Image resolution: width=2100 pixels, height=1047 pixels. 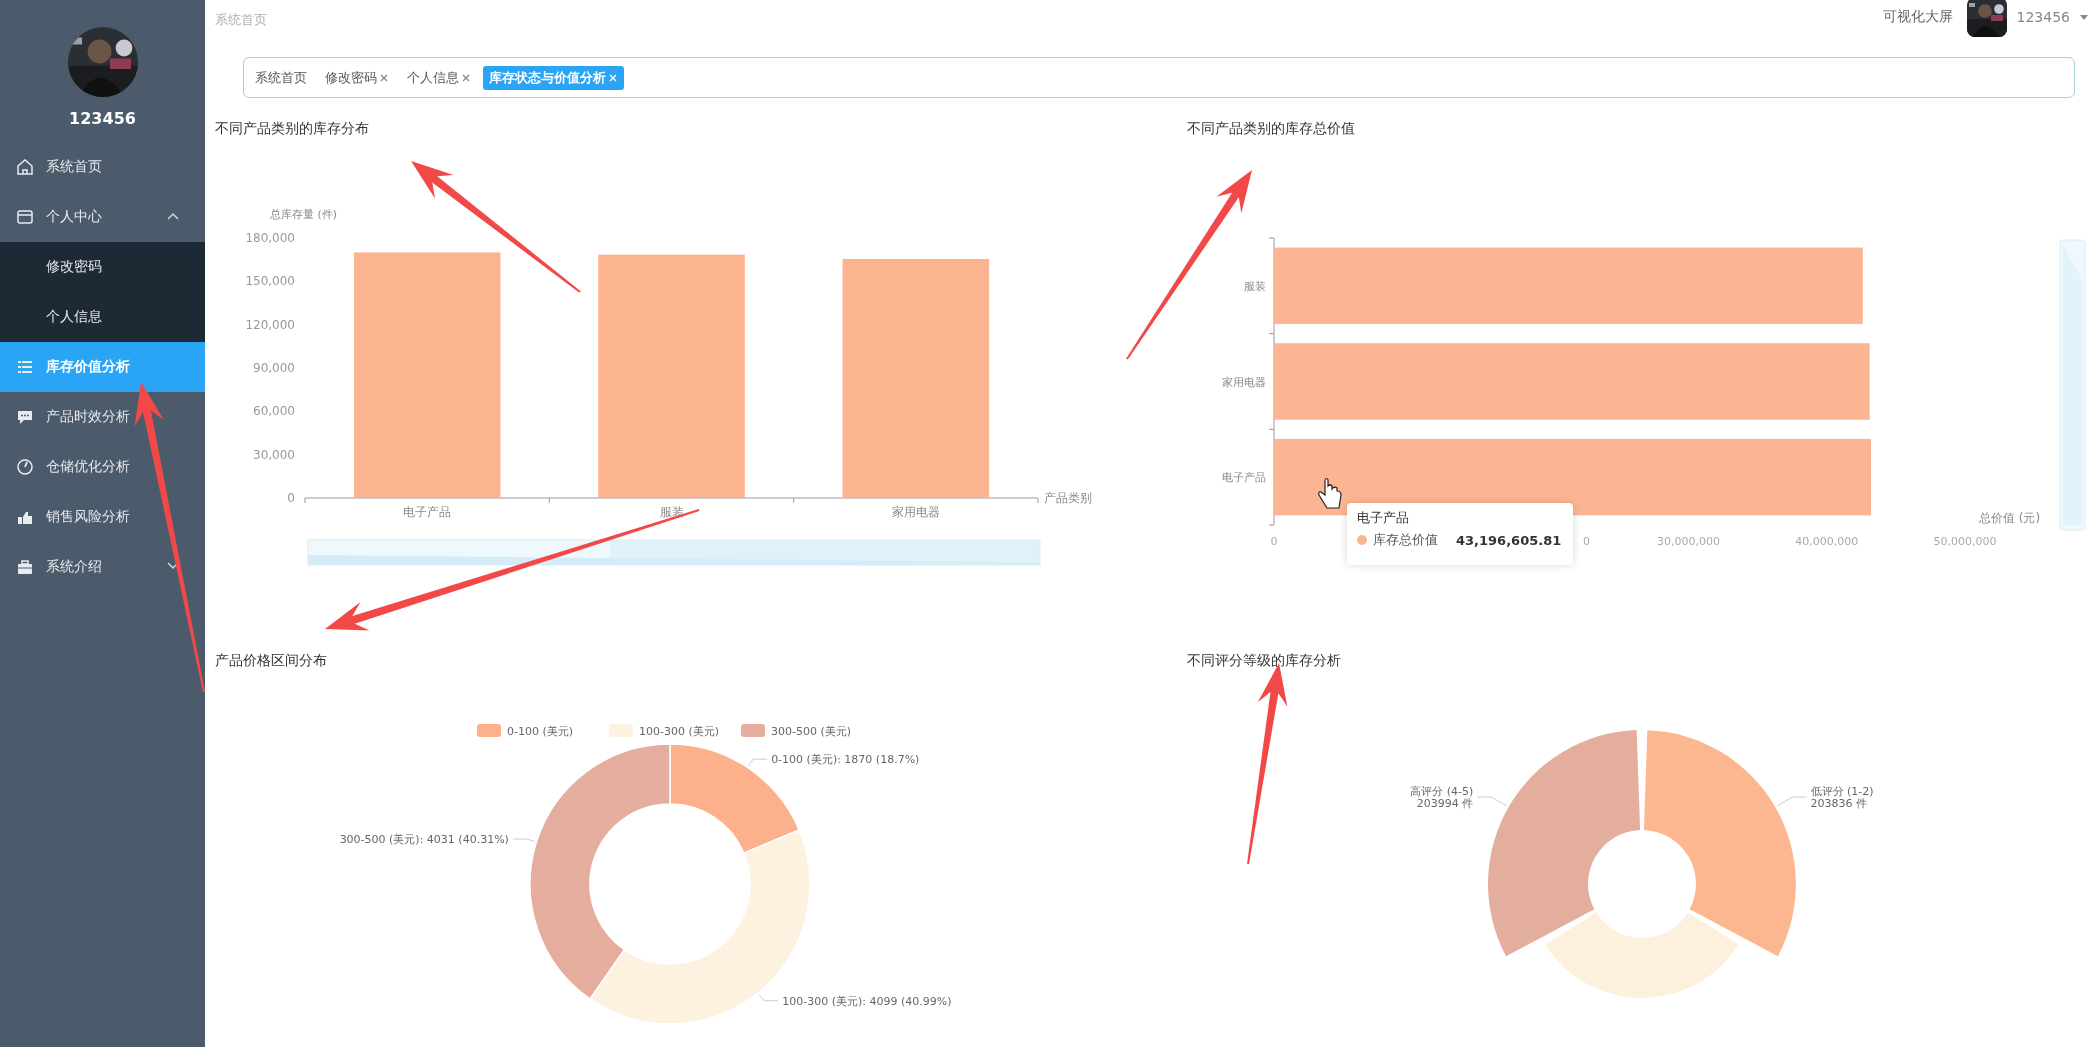 I want to click on sidebar-username: 123456, so click(x=102, y=118).